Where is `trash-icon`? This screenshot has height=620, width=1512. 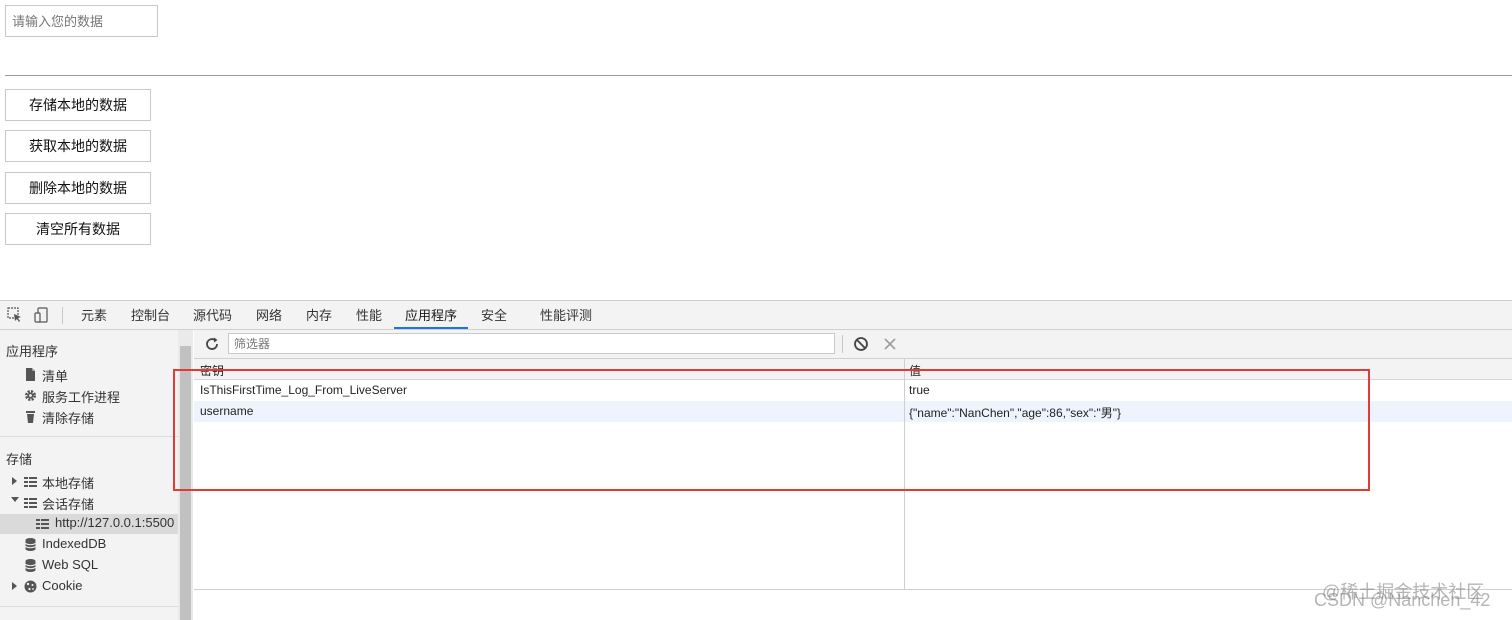
trash-icon is located at coordinates (30, 416).